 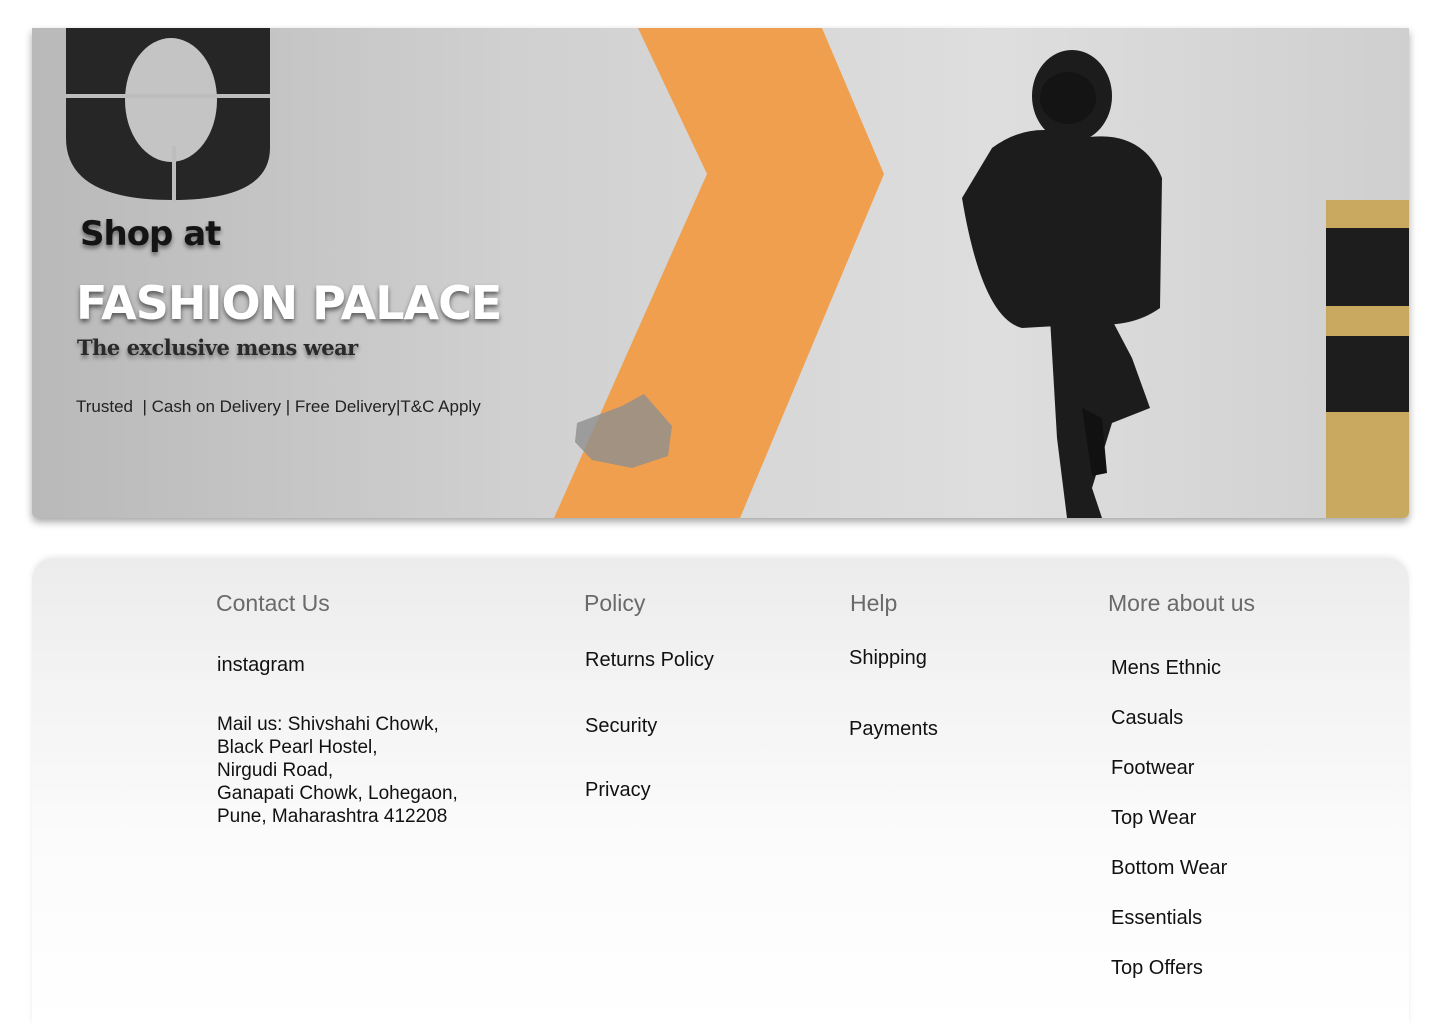 I want to click on top-wear-link: Top Wear, so click(x=1153, y=818).